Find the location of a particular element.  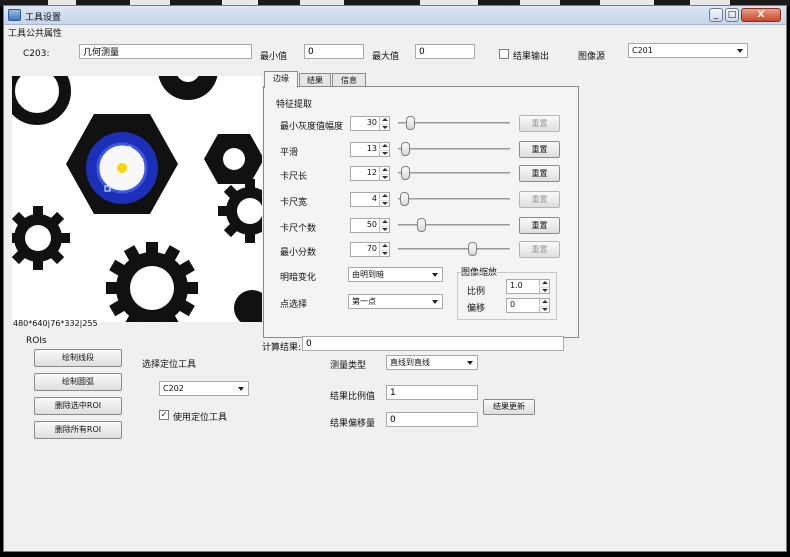

param-spinner: 30 is located at coordinates (370, 123).